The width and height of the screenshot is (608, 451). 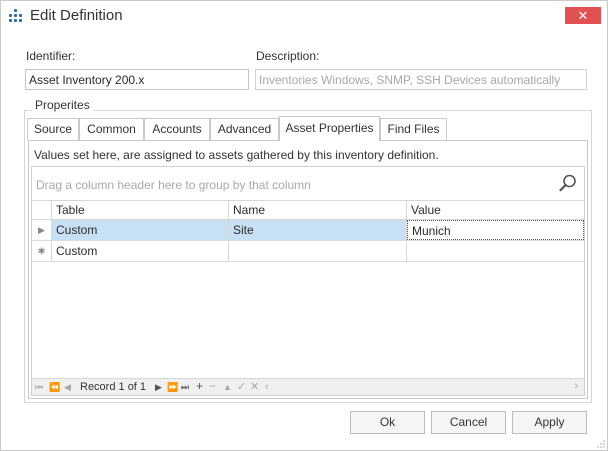 What do you see at coordinates (254, 387) in the screenshot?
I see `cancel-edit-x-icon: ✕` at bounding box center [254, 387].